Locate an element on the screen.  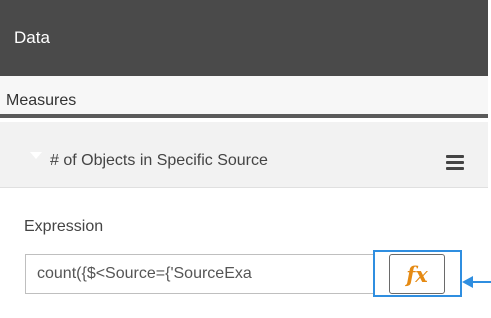
expression-input is located at coordinates (200, 274).